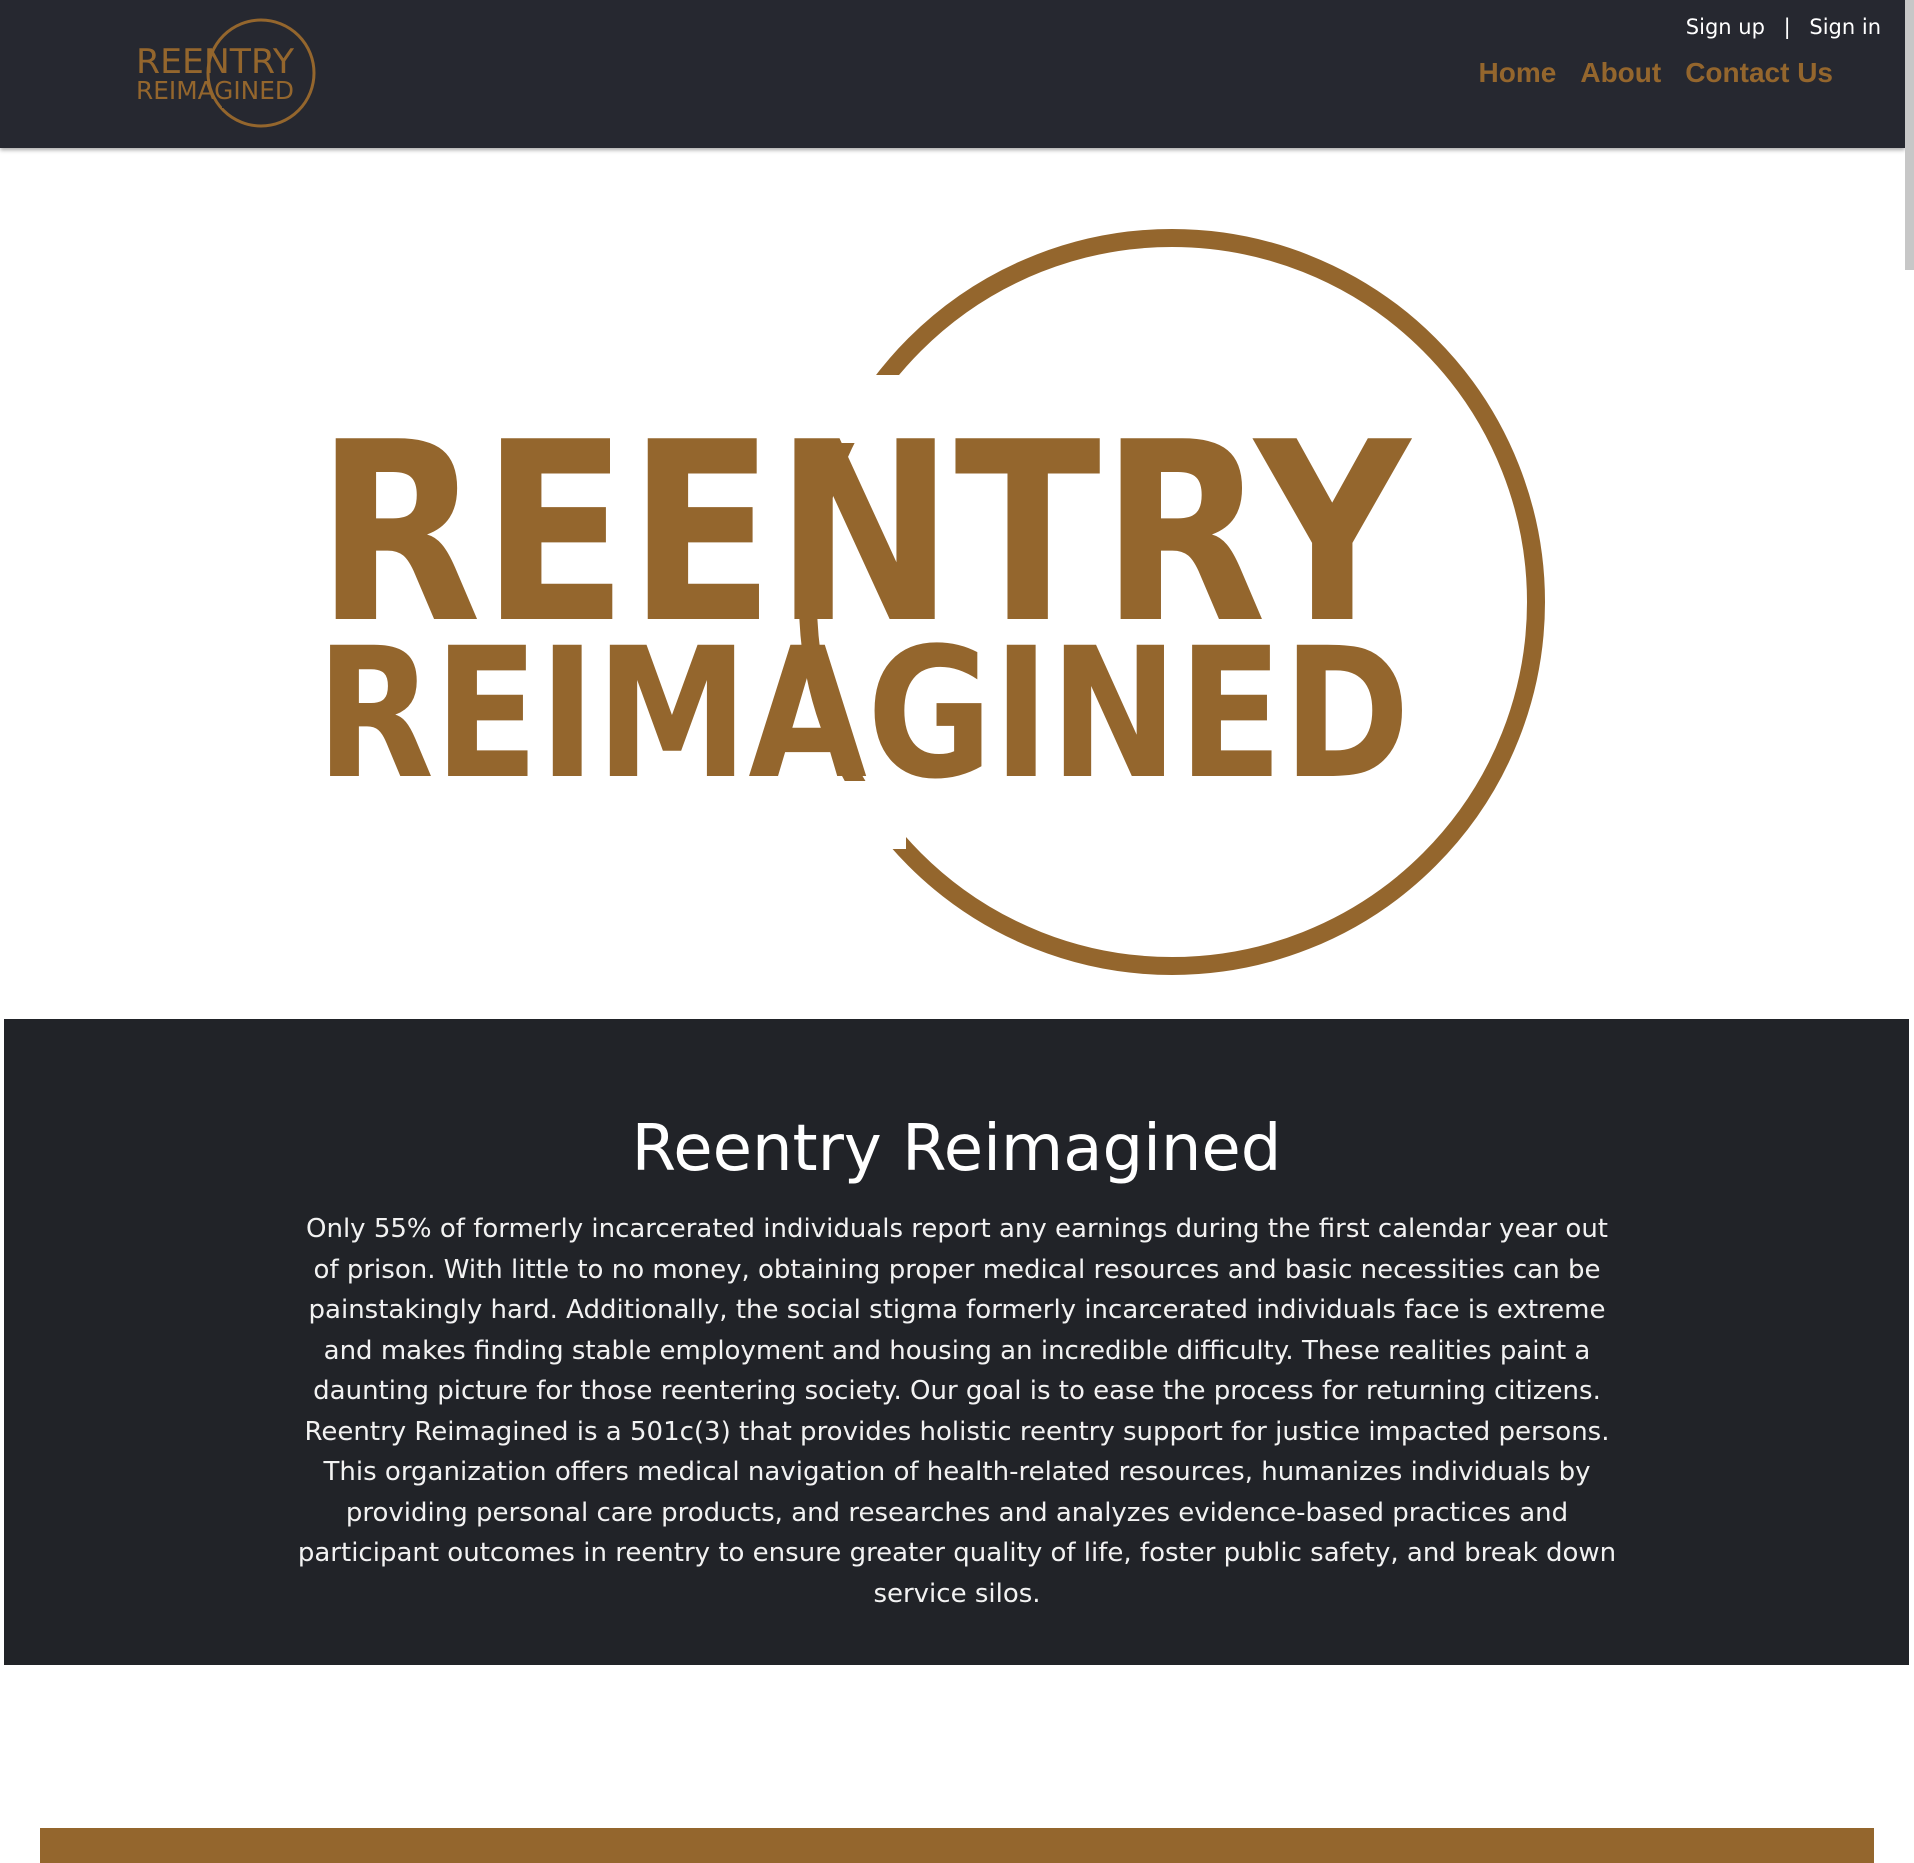  What do you see at coordinates (956, 1149) in the screenshot?
I see `about-title: Reentry Reimagined` at bounding box center [956, 1149].